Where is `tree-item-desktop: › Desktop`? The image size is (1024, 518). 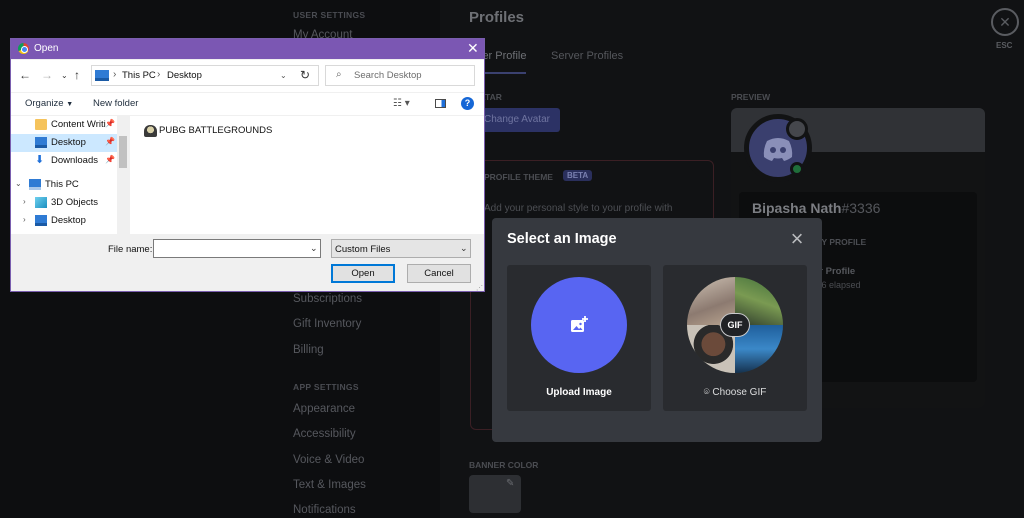 tree-item-desktop: › Desktop is located at coordinates (64, 221).